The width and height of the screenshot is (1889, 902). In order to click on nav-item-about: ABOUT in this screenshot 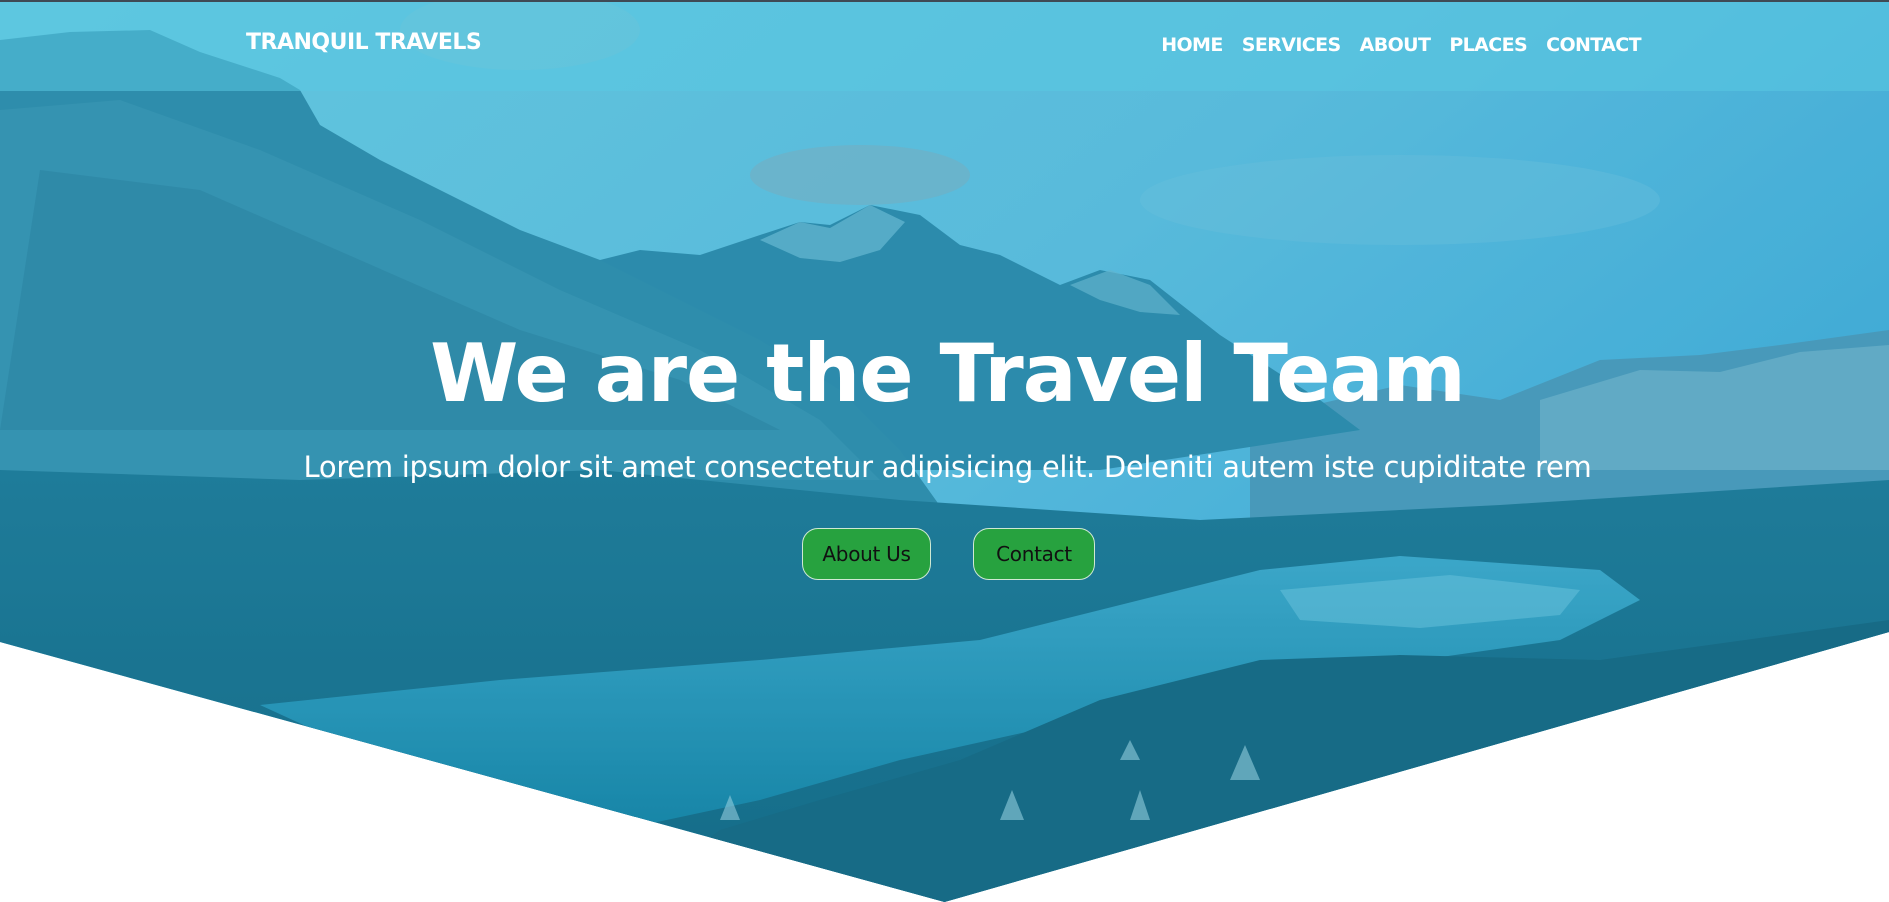, I will do `click(1395, 45)`.